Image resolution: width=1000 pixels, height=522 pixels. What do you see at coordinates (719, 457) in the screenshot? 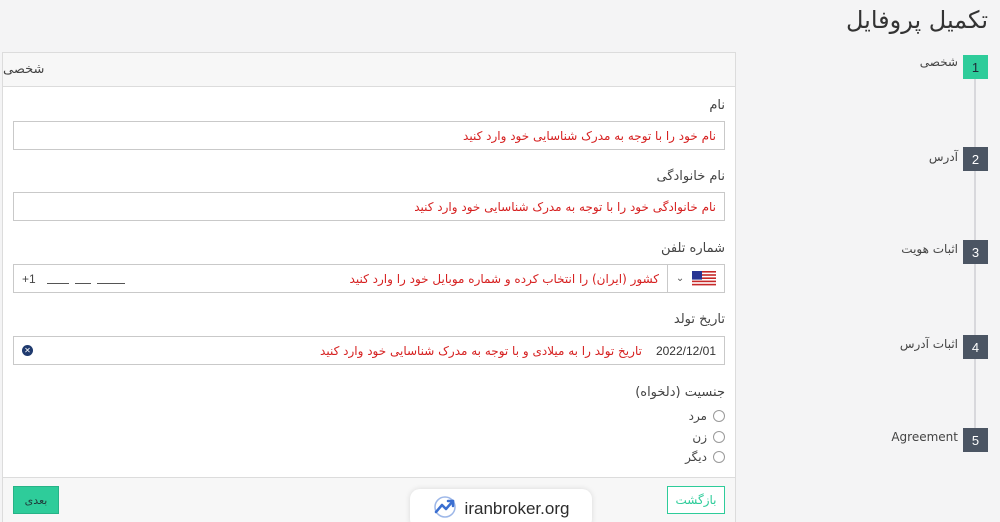
I see `radio-other` at bounding box center [719, 457].